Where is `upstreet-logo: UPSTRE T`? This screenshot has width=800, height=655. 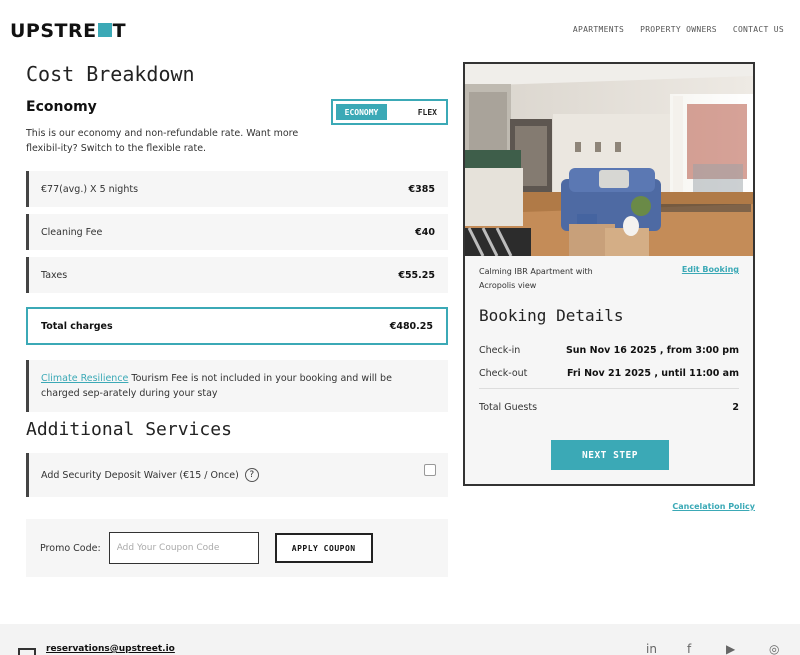 upstreet-logo: UPSTRE T is located at coordinates (68, 31).